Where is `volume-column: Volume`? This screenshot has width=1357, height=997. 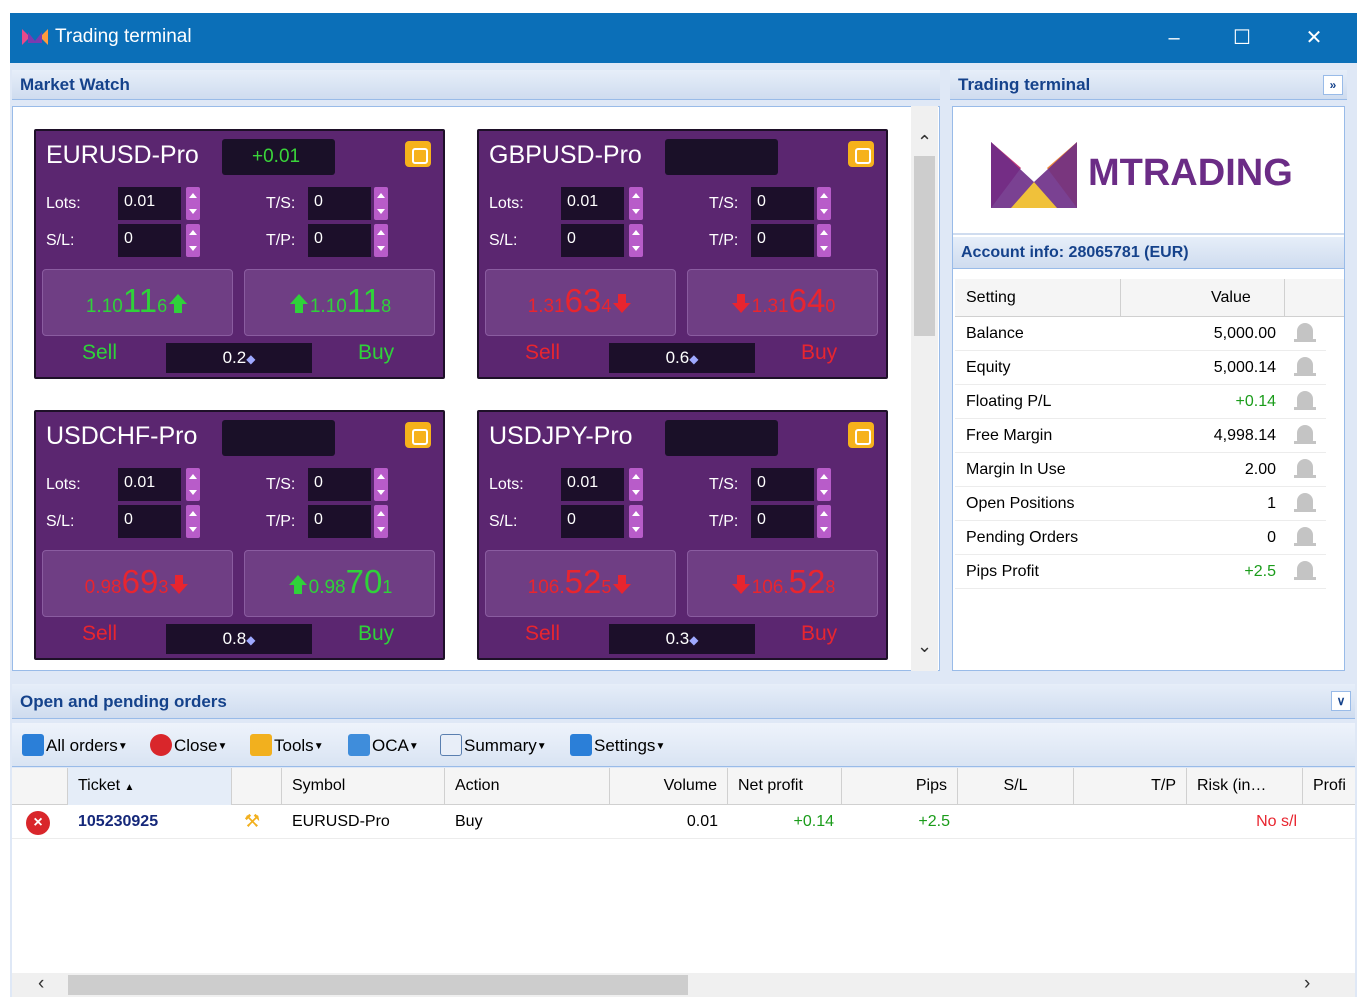 volume-column: Volume is located at coordinates (669, 786).